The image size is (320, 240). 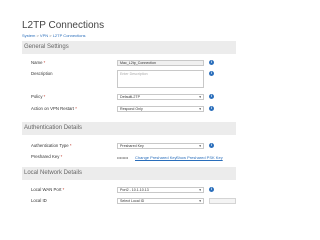 I want to click on breadcrumb-system: System, so click(x=28, y=35).